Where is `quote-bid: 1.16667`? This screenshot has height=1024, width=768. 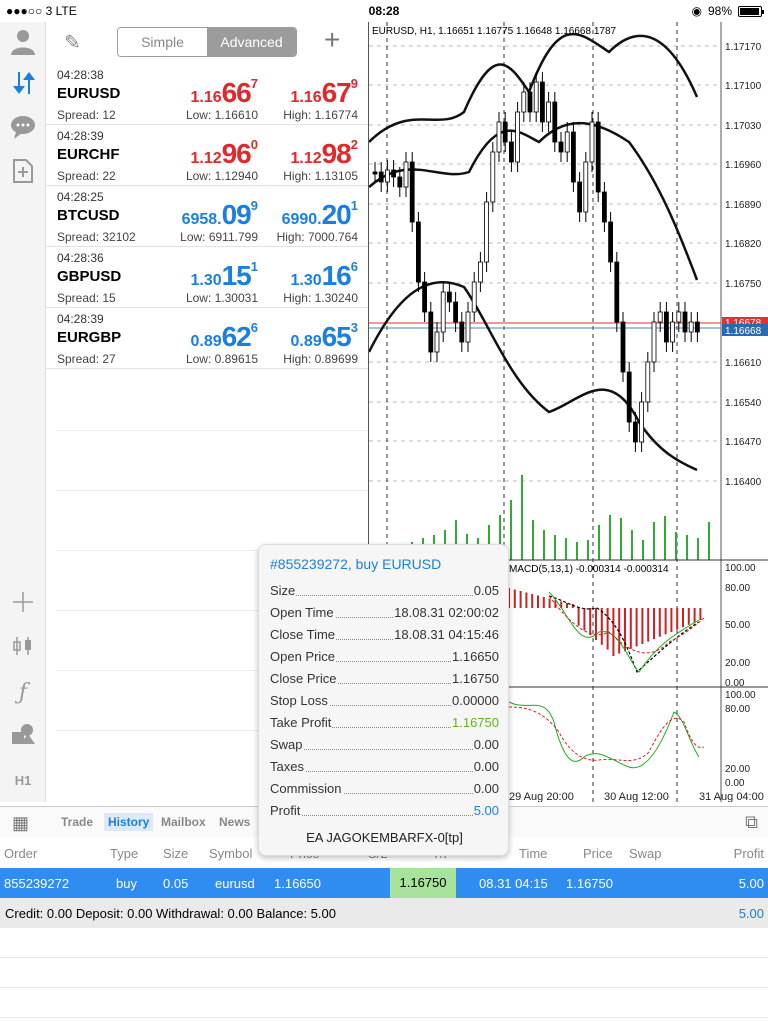
quote-bid: 1.16667 is located at coordinates (224, 92).